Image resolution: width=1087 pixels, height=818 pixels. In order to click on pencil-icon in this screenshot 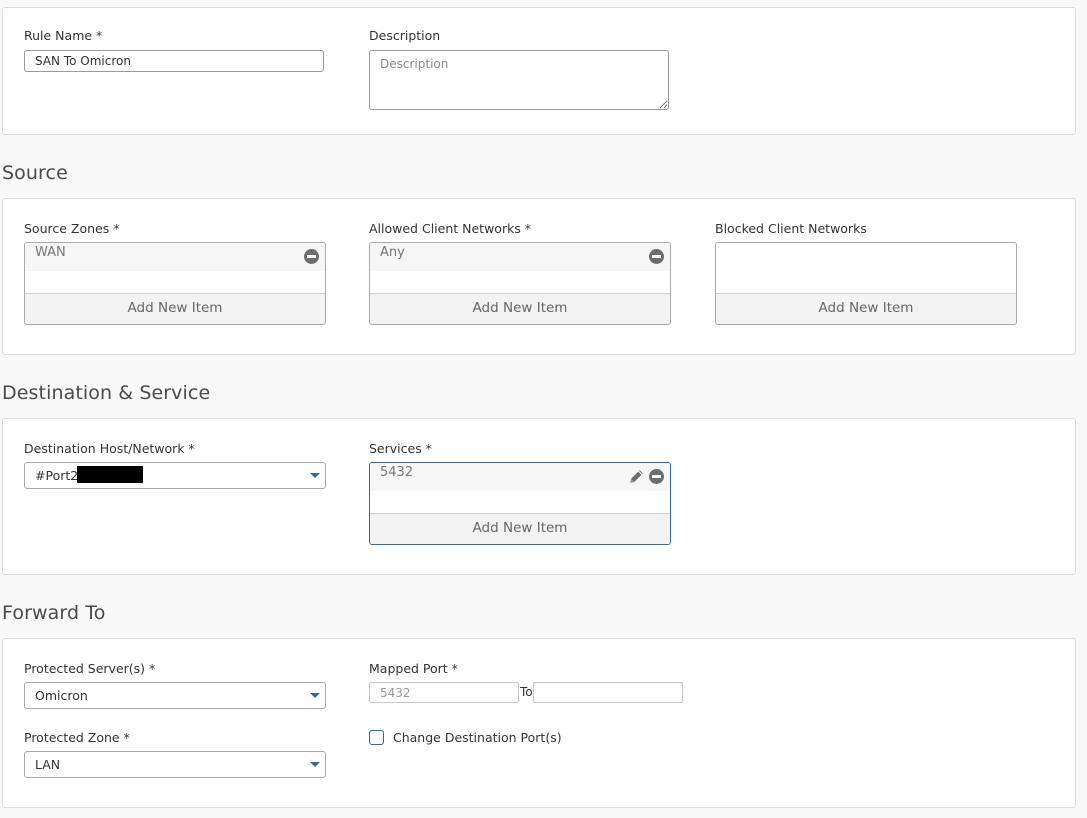, I will do `click(636, 476)`.